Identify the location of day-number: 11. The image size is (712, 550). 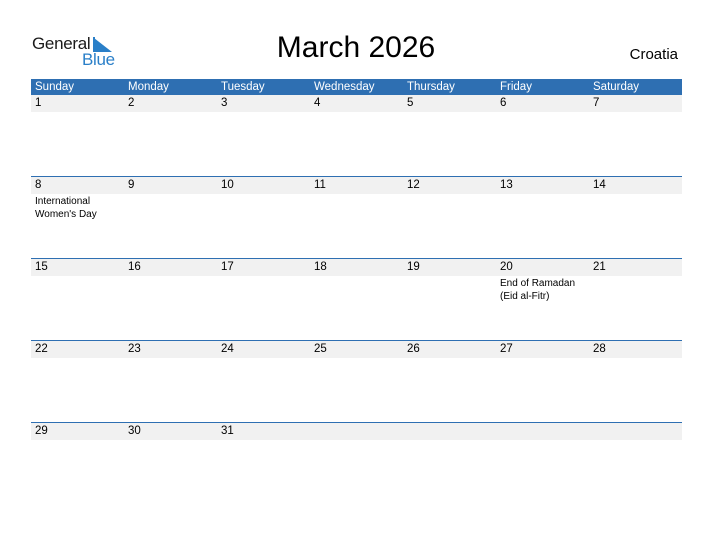
(320, 185).